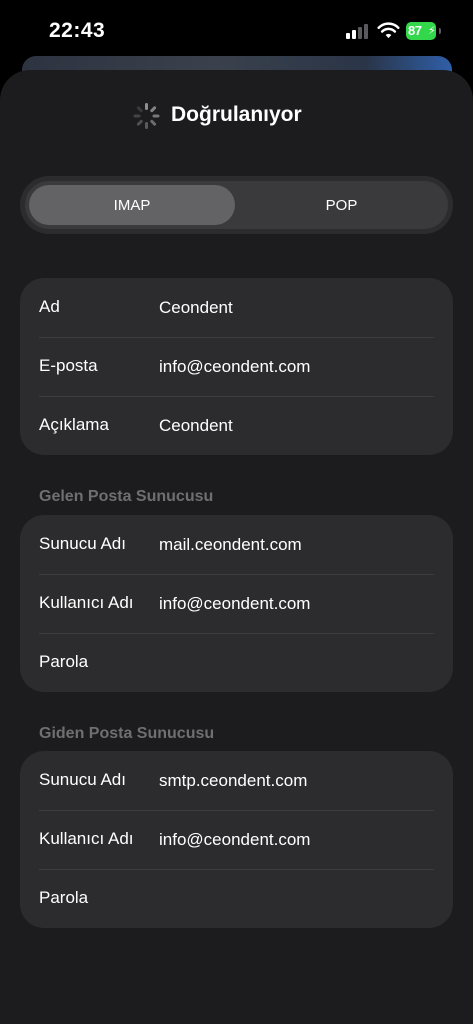 This screenshot has height=1024, width=473. I want to click on incoming-hostname-row: Sunucu Adı mail.ceondent.com, so click(236, 544).